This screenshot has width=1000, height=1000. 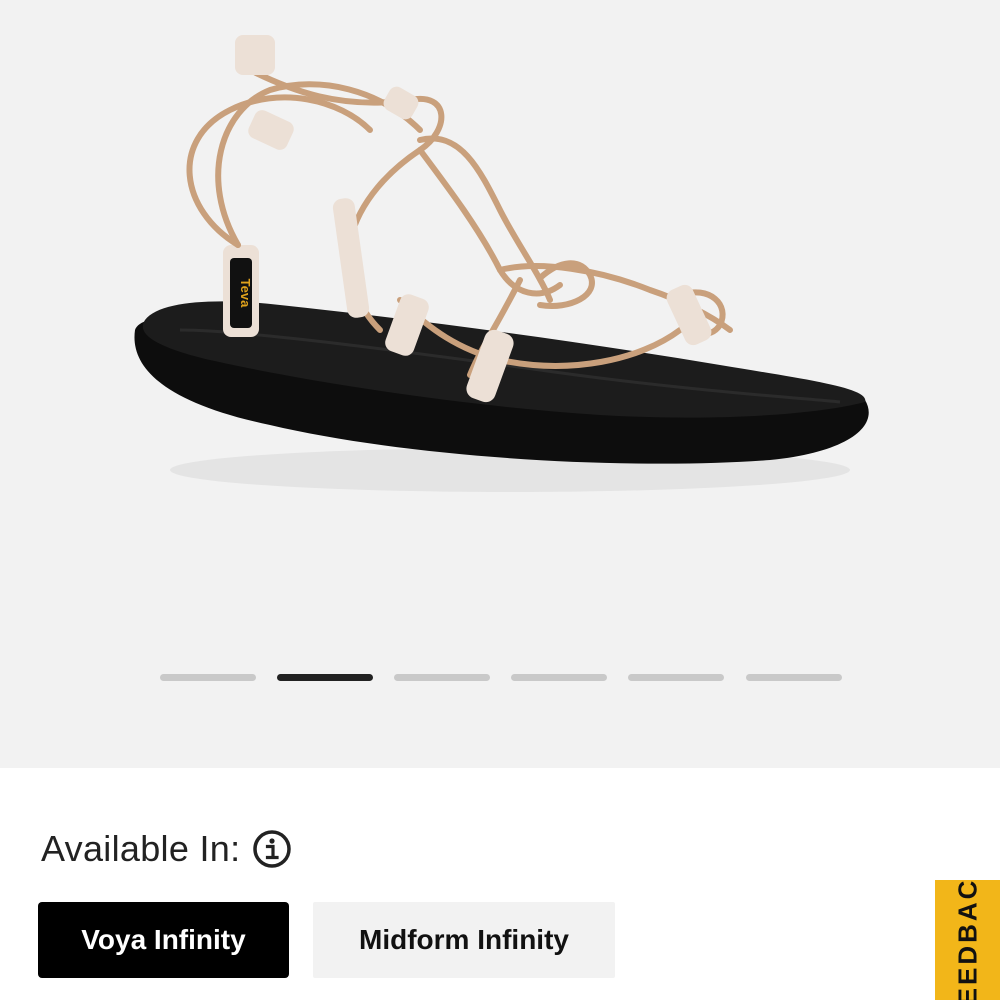 I want to click on feedback-tab: FEEDBACK, so click(x=967, y=940).